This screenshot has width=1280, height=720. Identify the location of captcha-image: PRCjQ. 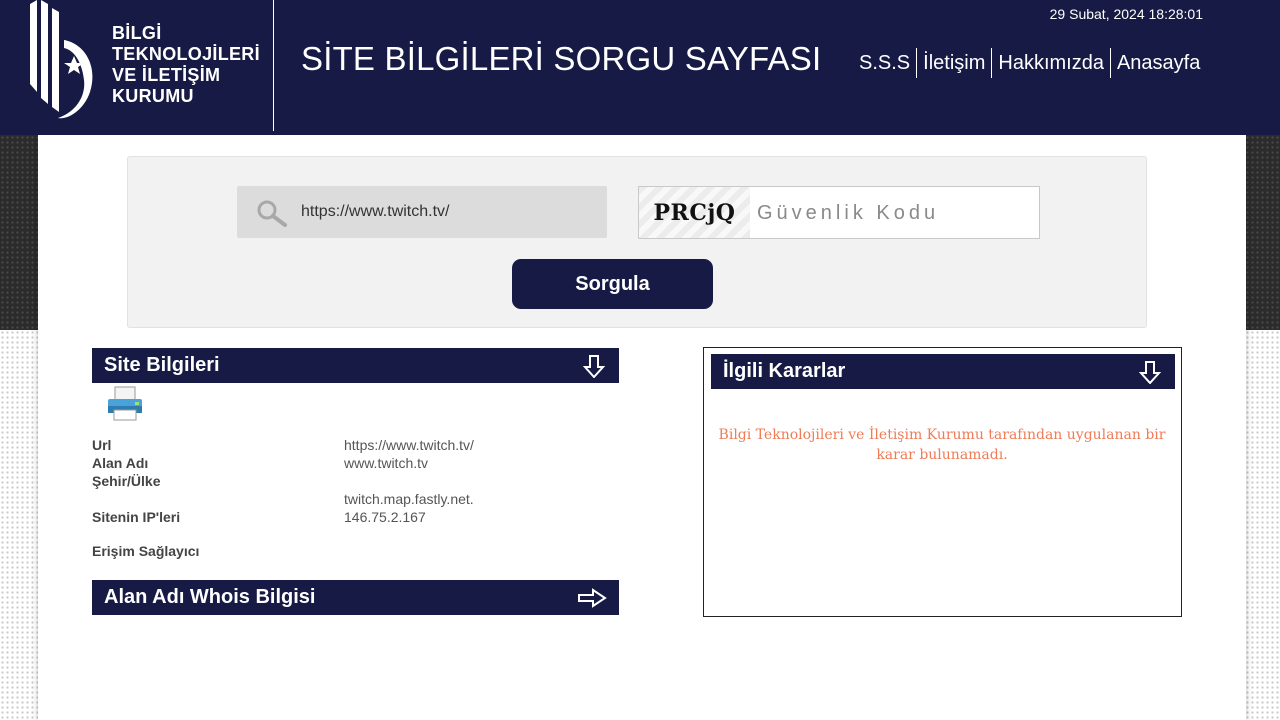
(694, 212).